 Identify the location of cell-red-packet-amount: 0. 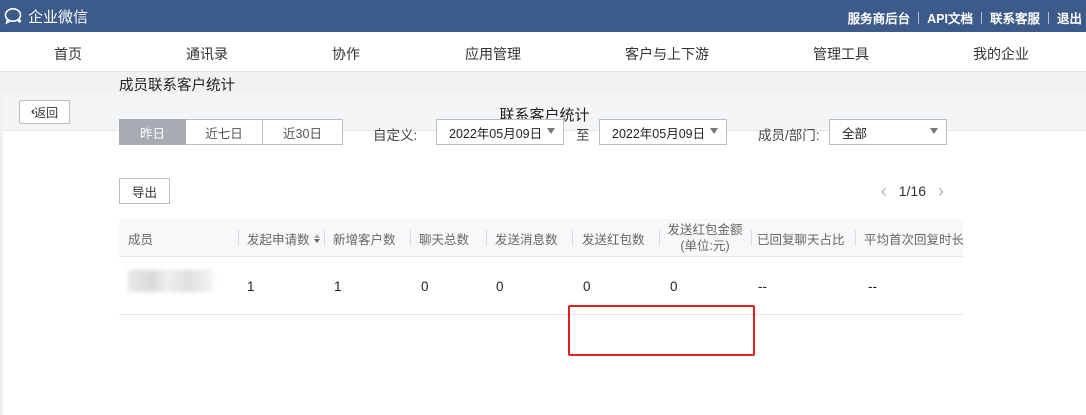
(674, 286).